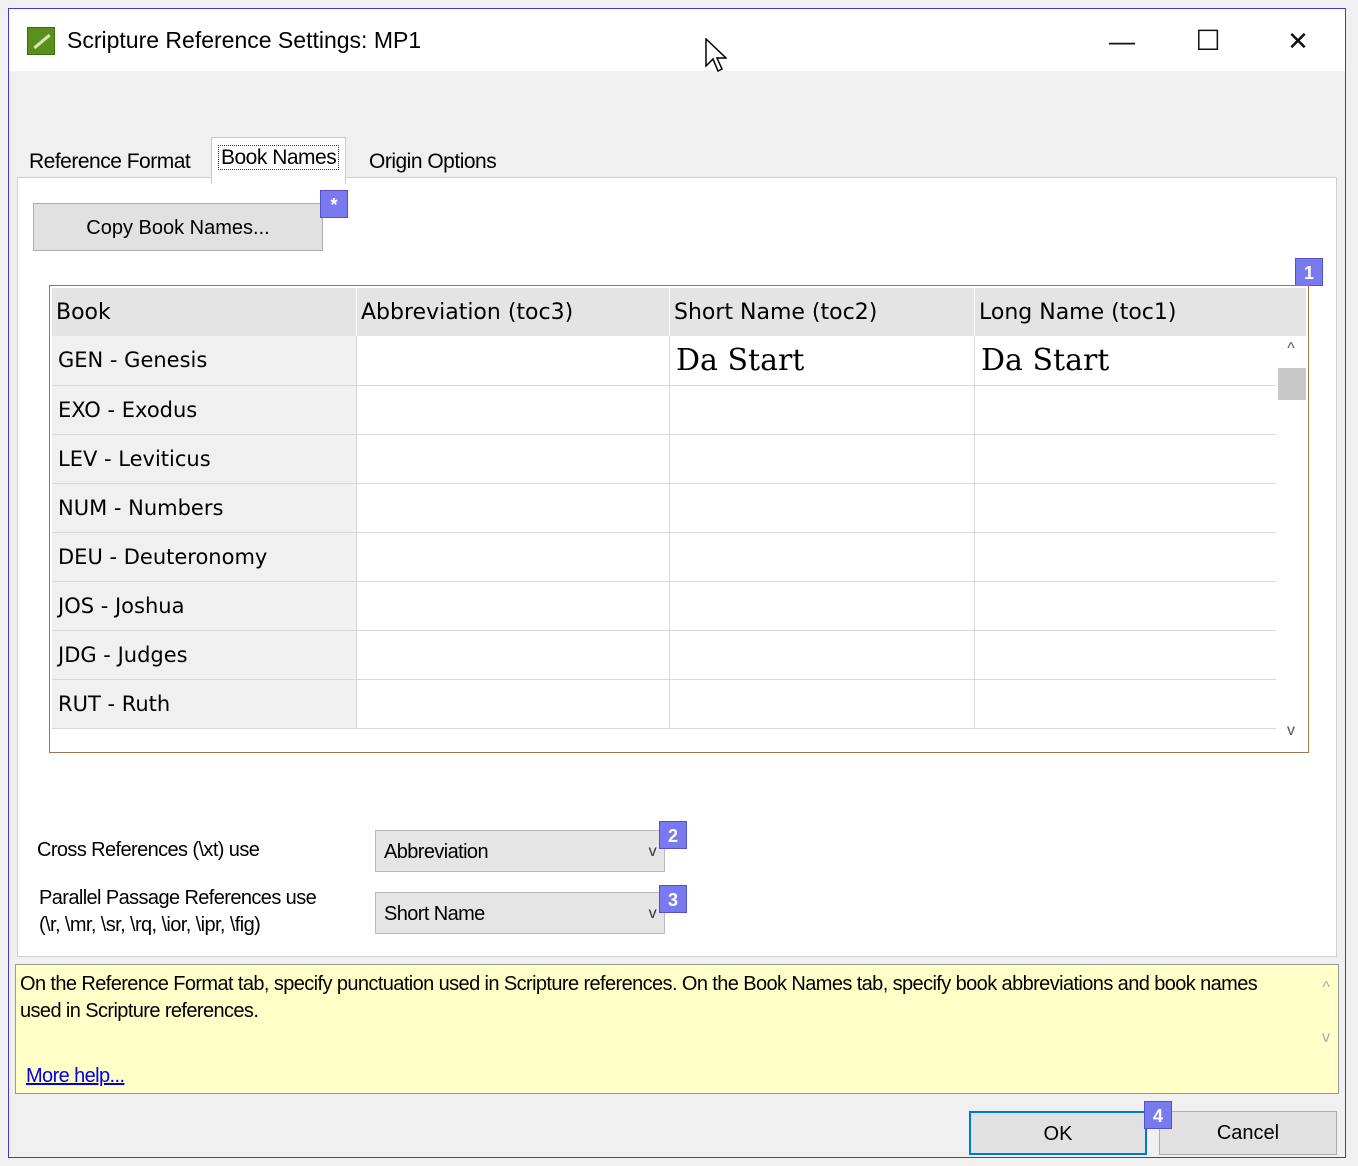 This screenshot has width=1358, height=1166. I want to click on long-name-cell: Da Start, so click(1127, 361).